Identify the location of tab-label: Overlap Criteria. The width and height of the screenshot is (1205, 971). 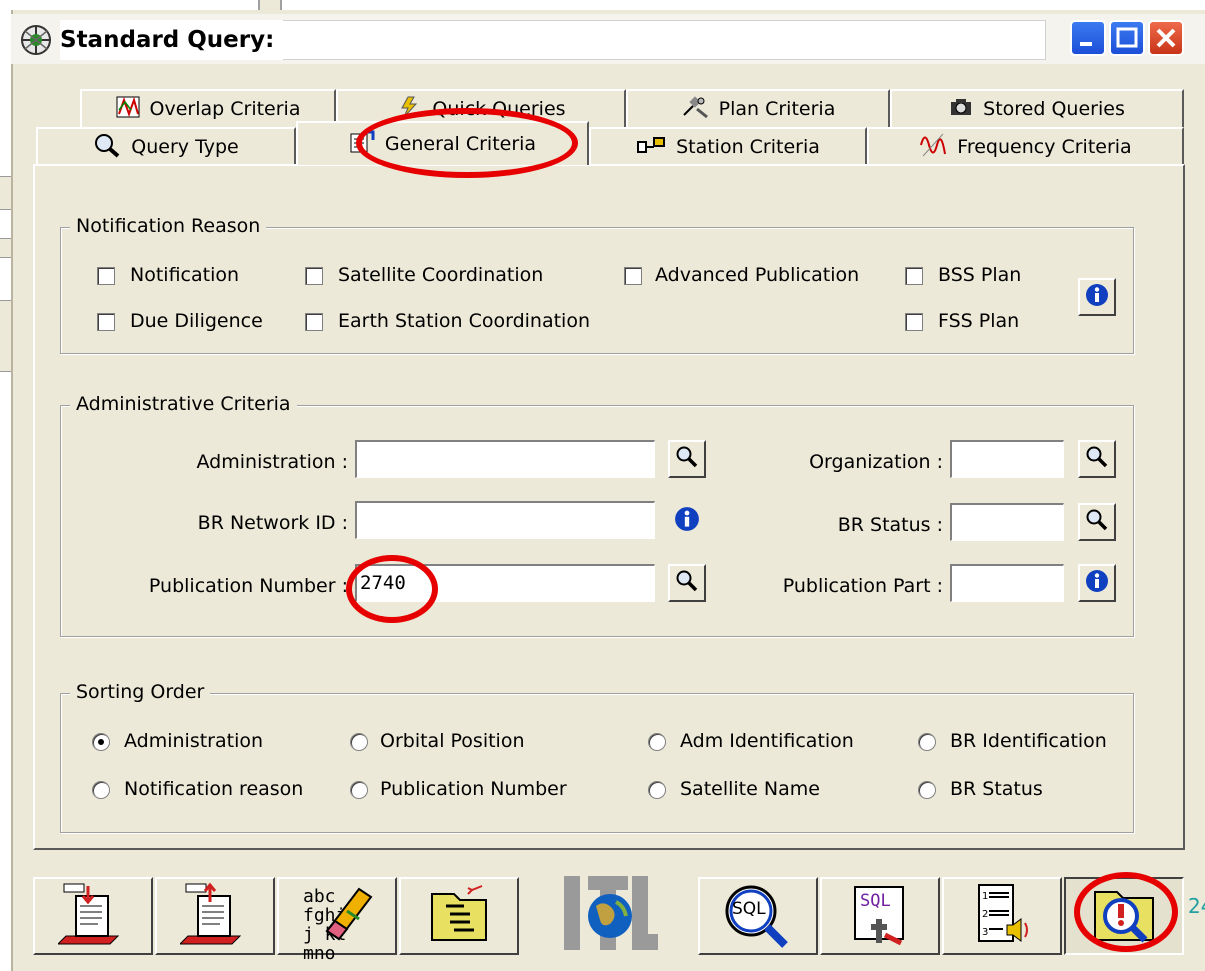
(225, 109).